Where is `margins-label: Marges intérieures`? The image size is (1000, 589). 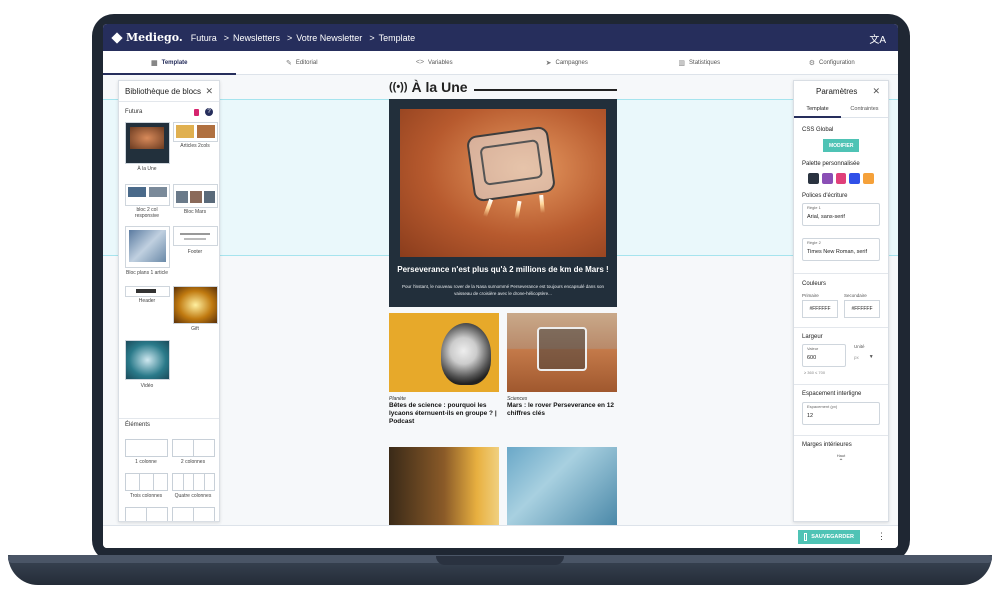
margins-label: Marges intérieures is located at coordinates (827, 445).